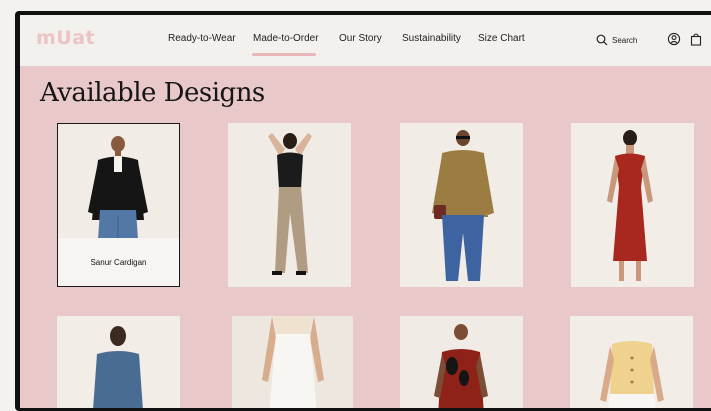 The image size is (711, 411). Describe the element at coordinates (674, 39) in the screenshot. I see `account-icon` at that location.